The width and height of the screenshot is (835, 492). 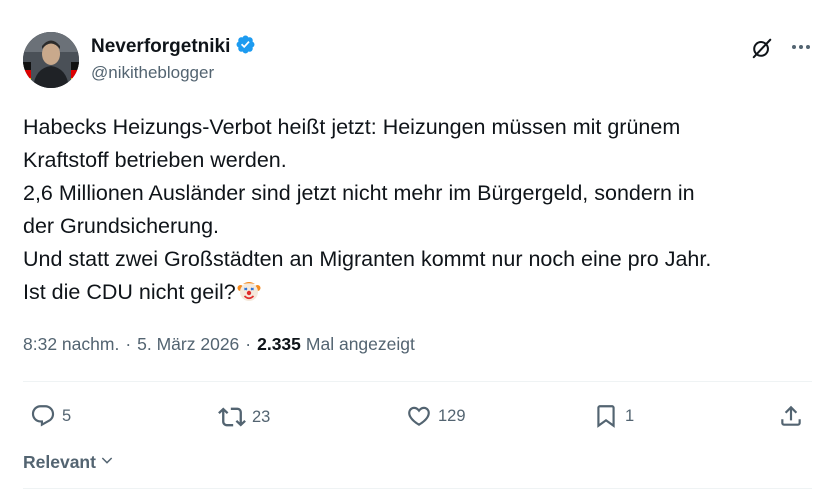 I want to click on share-button, so click(x=791, y=416).